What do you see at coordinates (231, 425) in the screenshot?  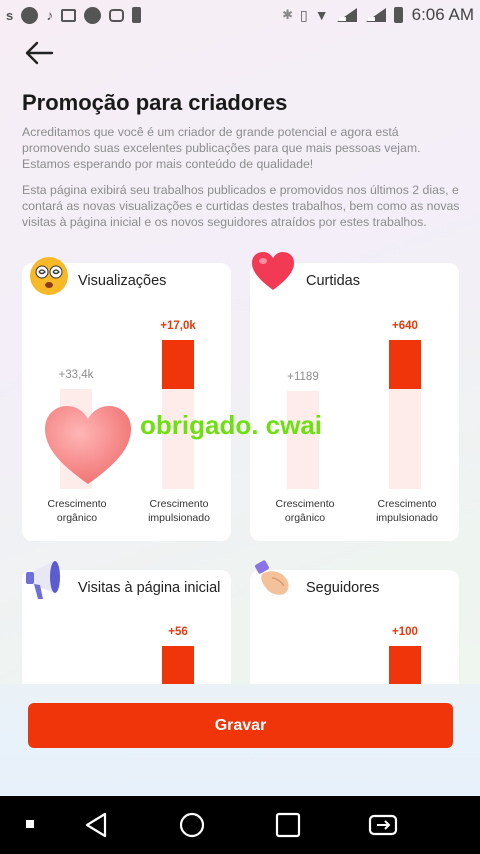 I see `watermark-text: obrigado. cwai` at bounding box center [231, 425].